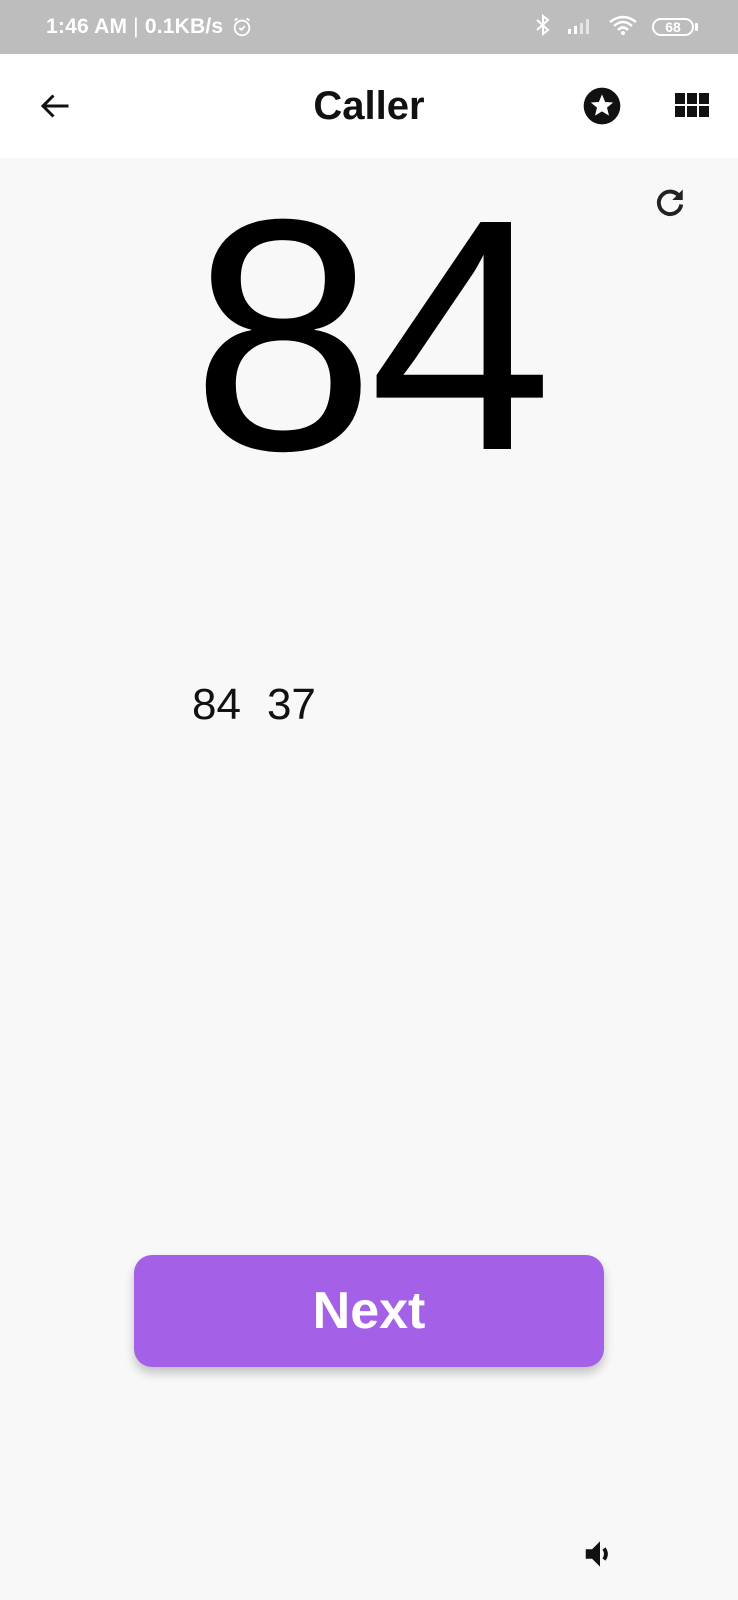 This screenshot has height=1600, width=738. I want to click on status-right: 68, so click(616, 27).